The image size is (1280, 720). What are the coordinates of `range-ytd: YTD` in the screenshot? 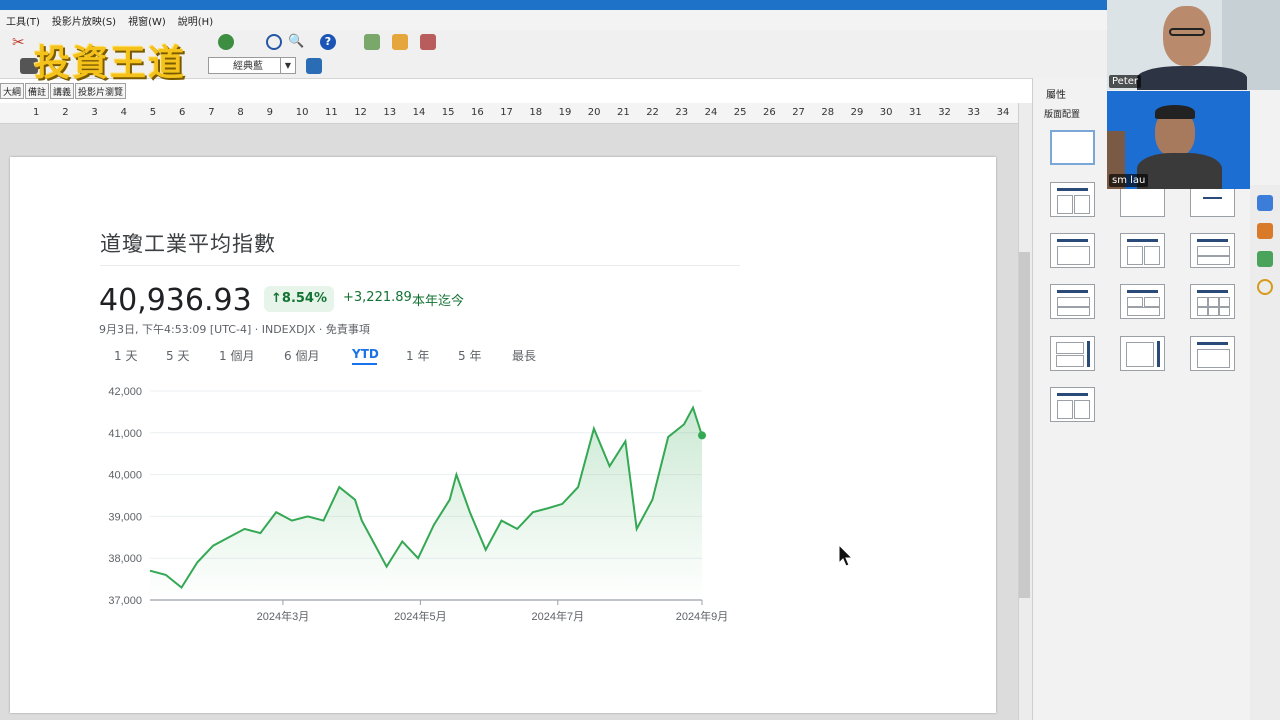 It's located at (365, 354).